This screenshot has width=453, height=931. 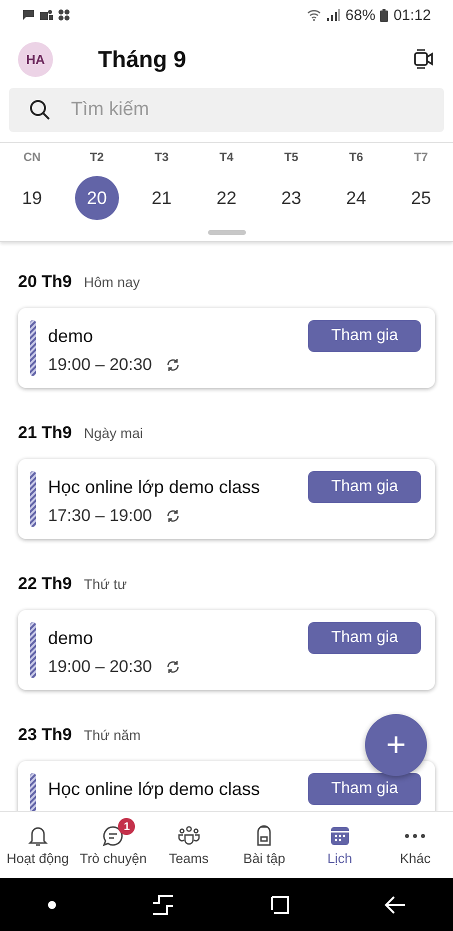 I want to click on battery-level: 68%, so click(x=360, y=15).